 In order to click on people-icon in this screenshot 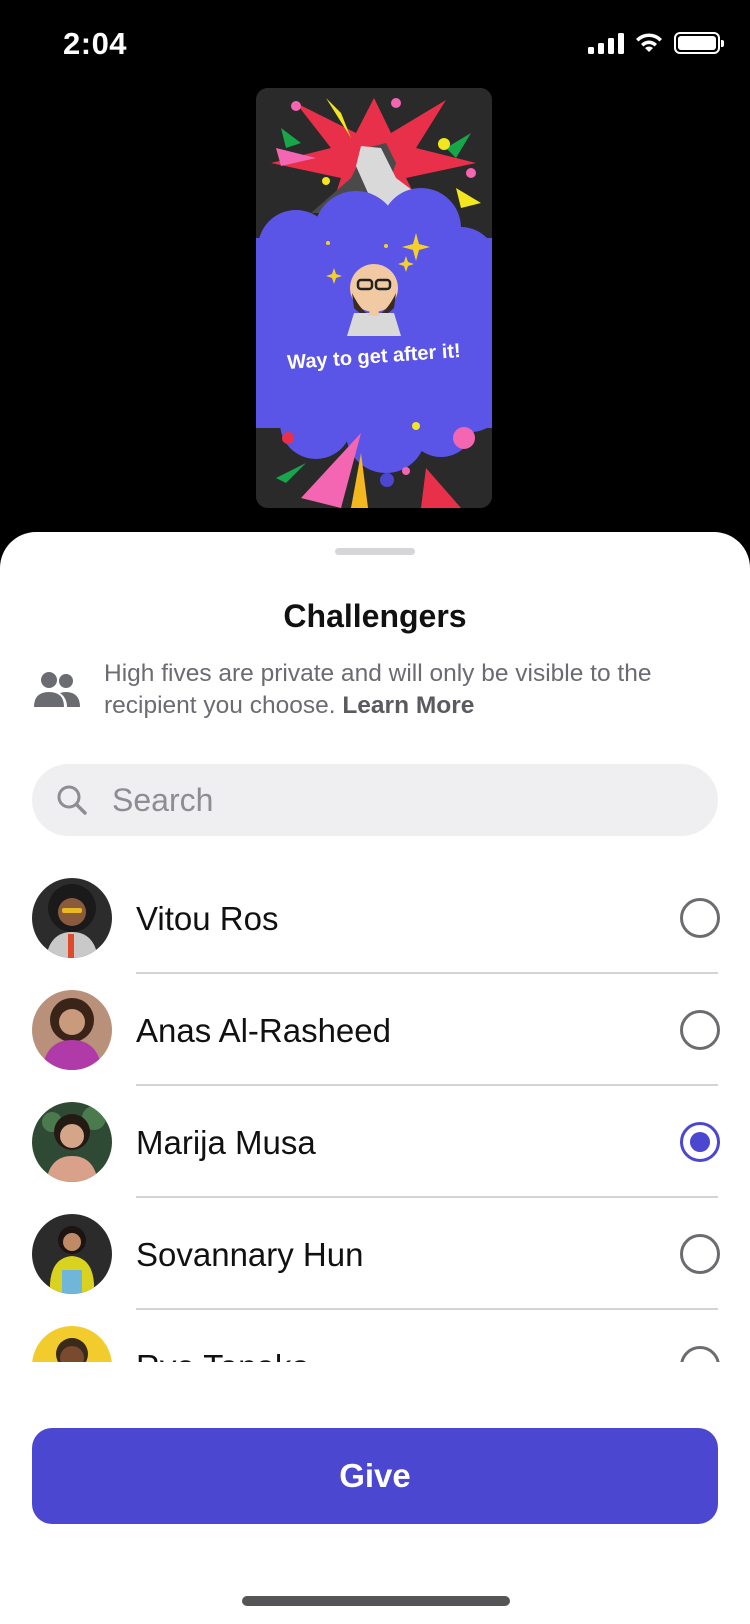, I will do `click(57, 689)`.